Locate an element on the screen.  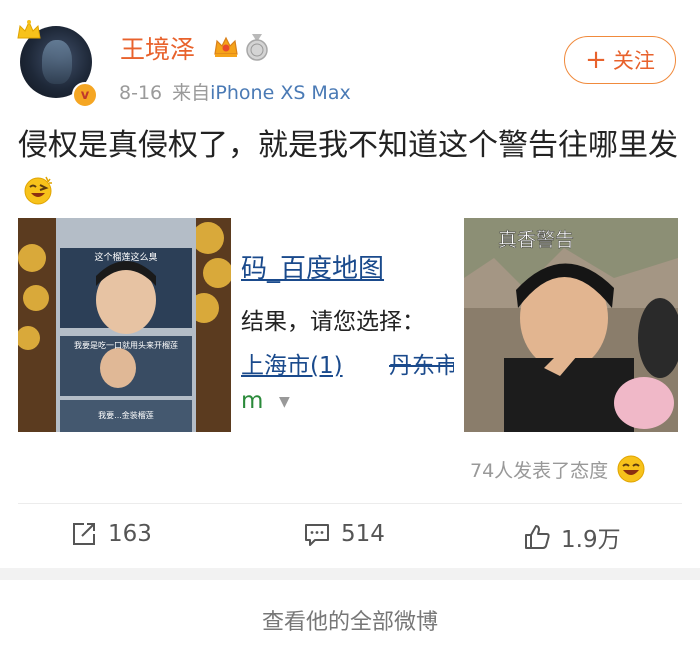
image1-caption-2: 我要是吃一口就用头来开榴莲 is located at coordinates (126, 345).